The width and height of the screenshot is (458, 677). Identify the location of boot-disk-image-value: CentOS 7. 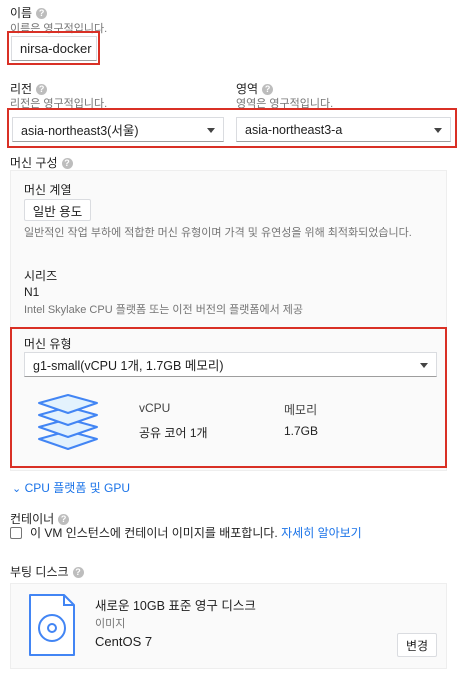
(124, 641).